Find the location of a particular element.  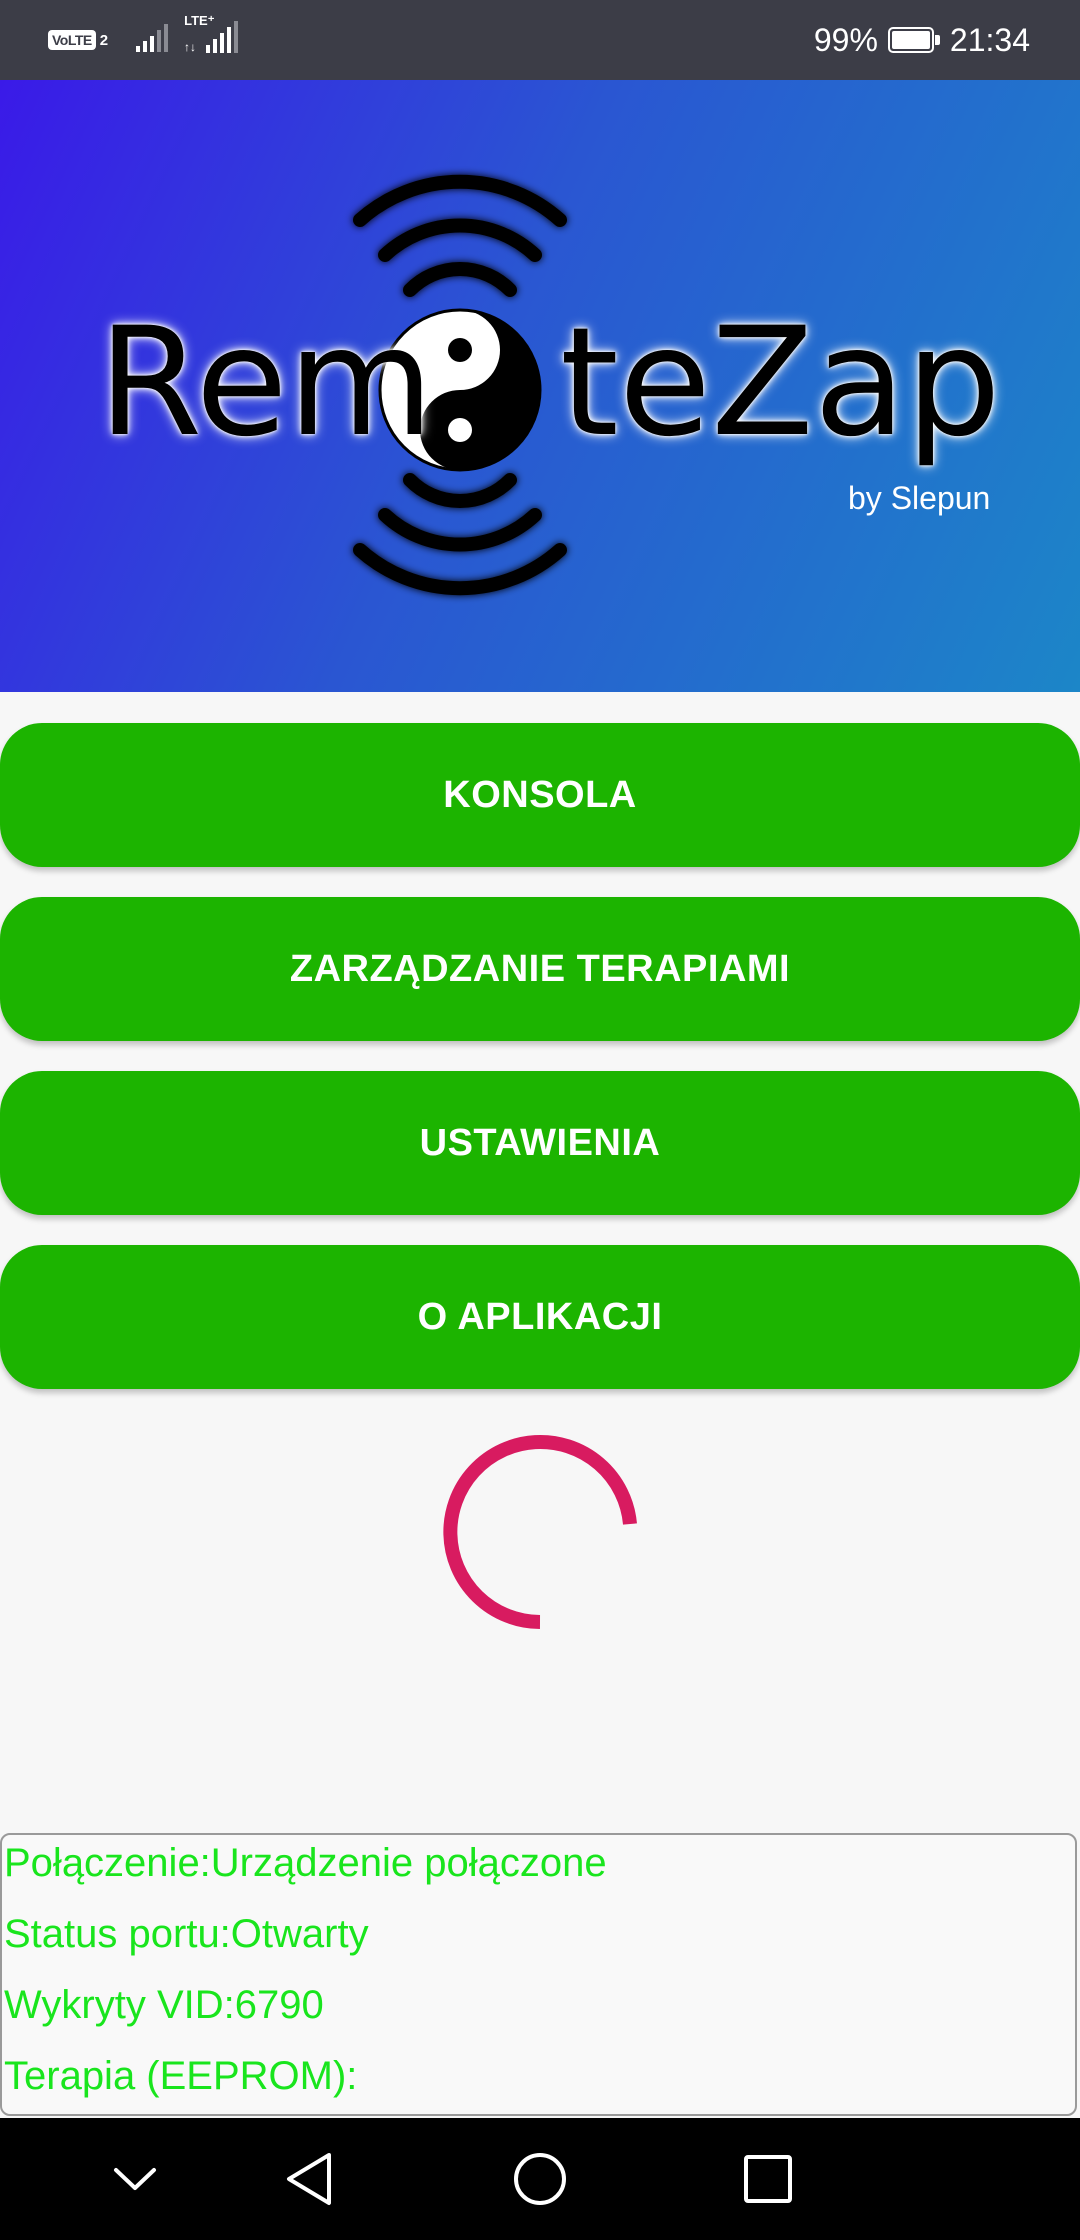

volte-indicator: VoLTE 2 is located at coordinates (78, 40).